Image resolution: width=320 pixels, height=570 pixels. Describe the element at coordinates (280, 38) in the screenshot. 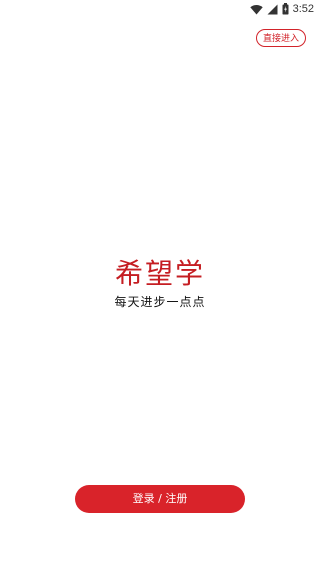

I see `skip-button: 直接进入` at that location.